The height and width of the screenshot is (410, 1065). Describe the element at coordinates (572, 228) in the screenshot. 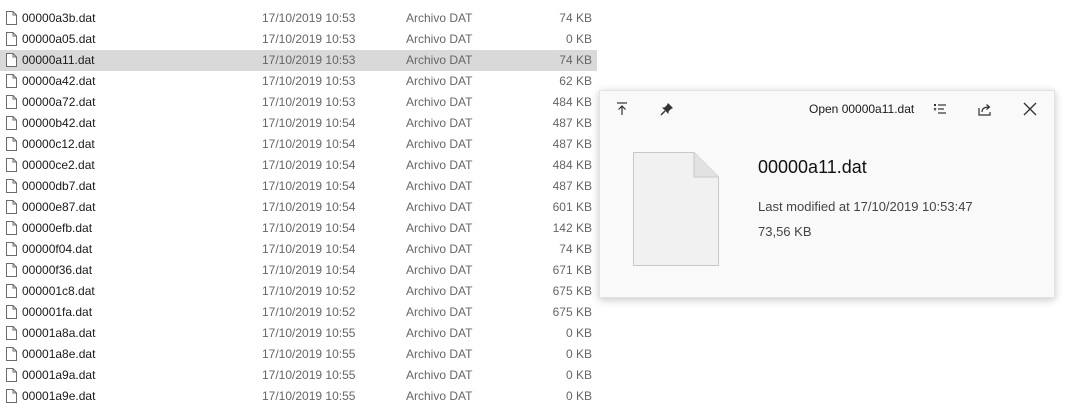

I see `file-size: 142 KB` at that location.